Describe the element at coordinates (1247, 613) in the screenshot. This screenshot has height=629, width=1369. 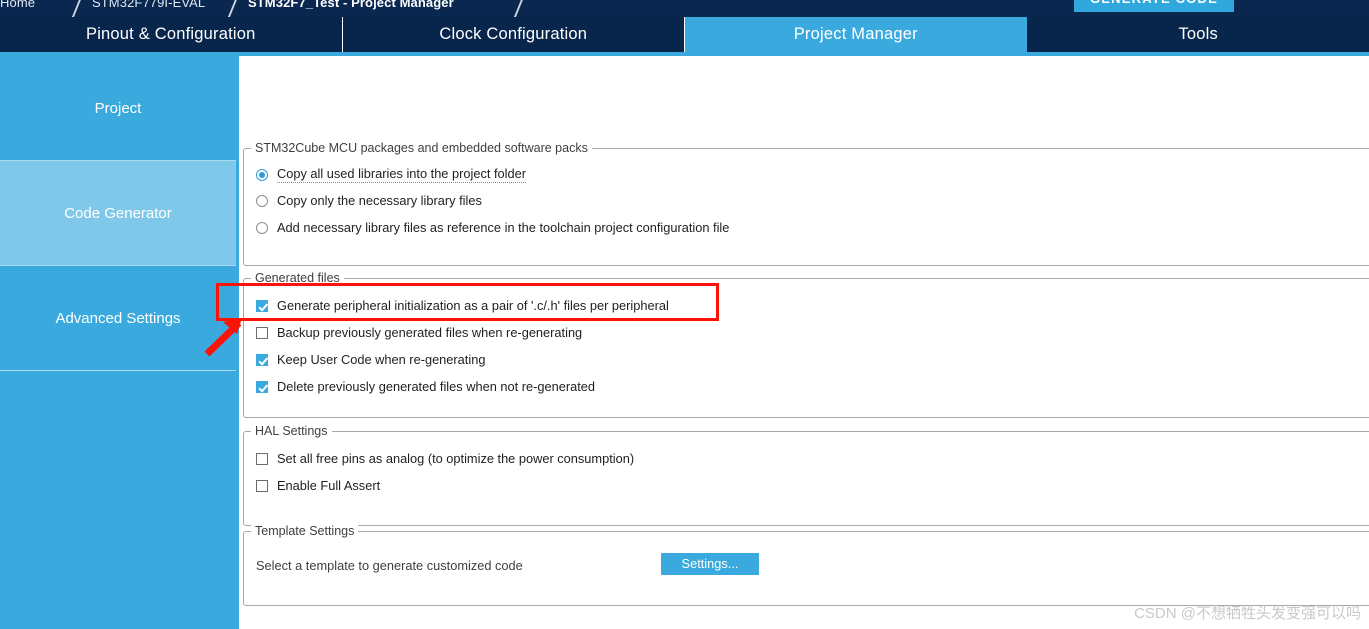
I see `csdn-watermark: CSDN @不想牺牲头发变强可以吗` at that location.